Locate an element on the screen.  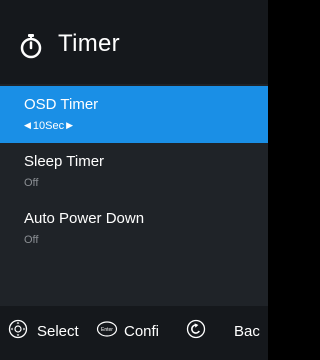
enter-icon-text: Enter is located at coordinates (107, 330).